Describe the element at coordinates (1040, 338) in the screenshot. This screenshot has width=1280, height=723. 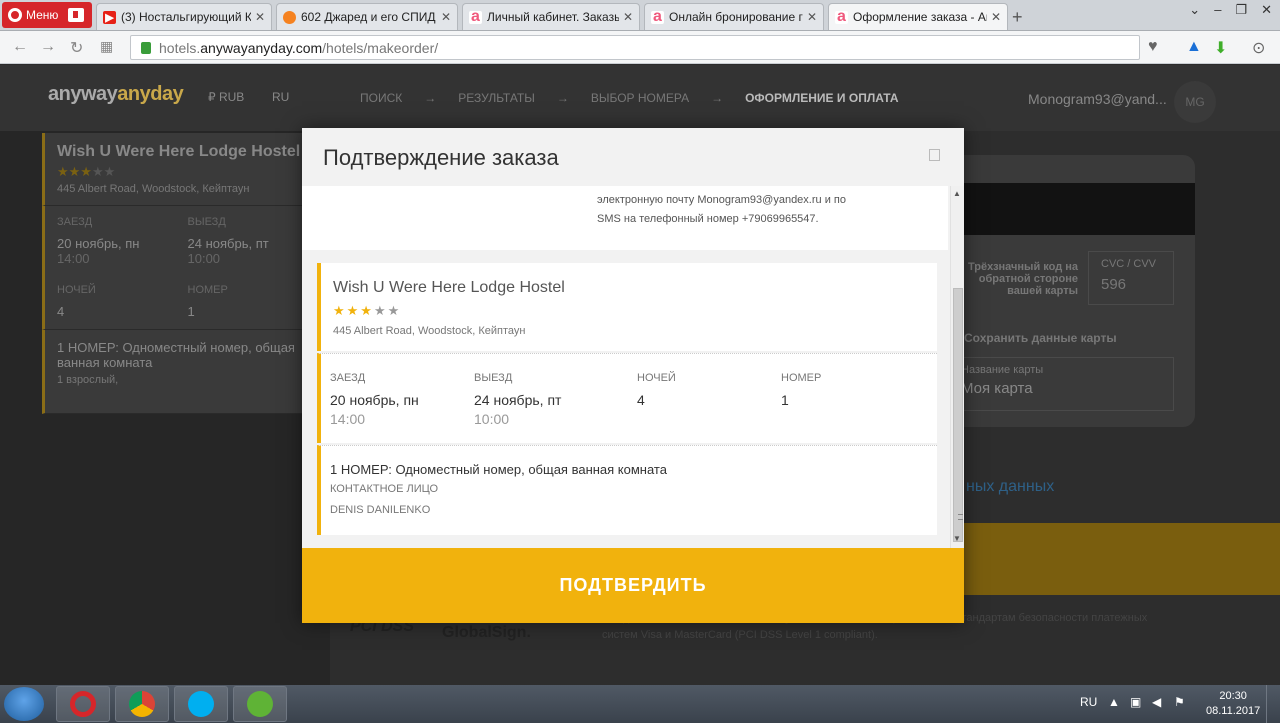
I see `save-card-checkbox: Сохранить данные карты` at that location.